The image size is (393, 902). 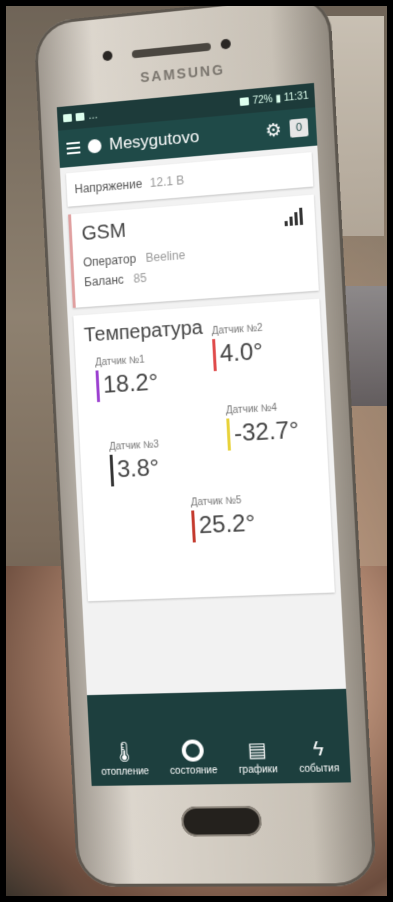 I want to click on tab-heating: 🌡 отопление, so click(x=125, y=759).